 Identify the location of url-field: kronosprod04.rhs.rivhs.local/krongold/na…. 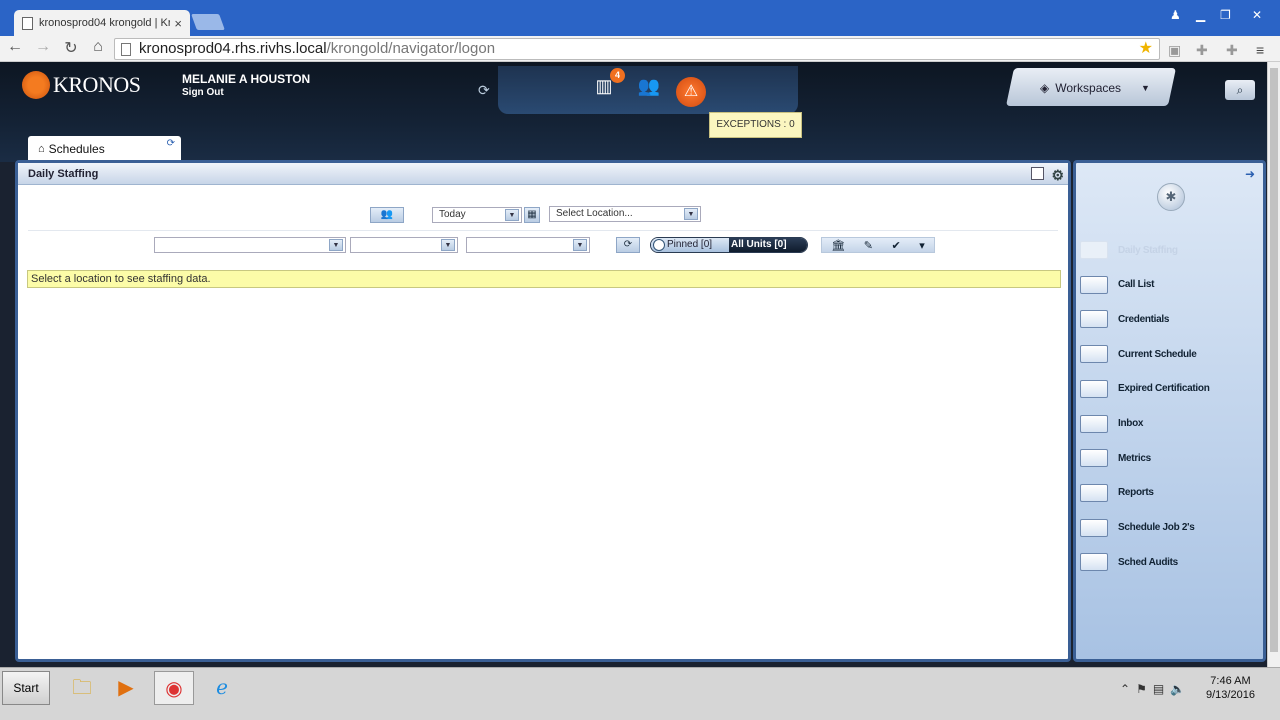
(637, 49).